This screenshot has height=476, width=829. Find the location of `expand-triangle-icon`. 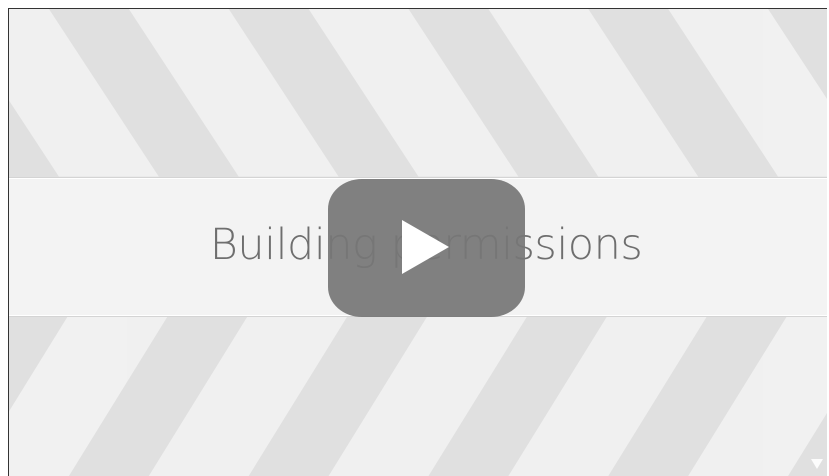

expand-triangle-icon is located at coordinates (817, 464).